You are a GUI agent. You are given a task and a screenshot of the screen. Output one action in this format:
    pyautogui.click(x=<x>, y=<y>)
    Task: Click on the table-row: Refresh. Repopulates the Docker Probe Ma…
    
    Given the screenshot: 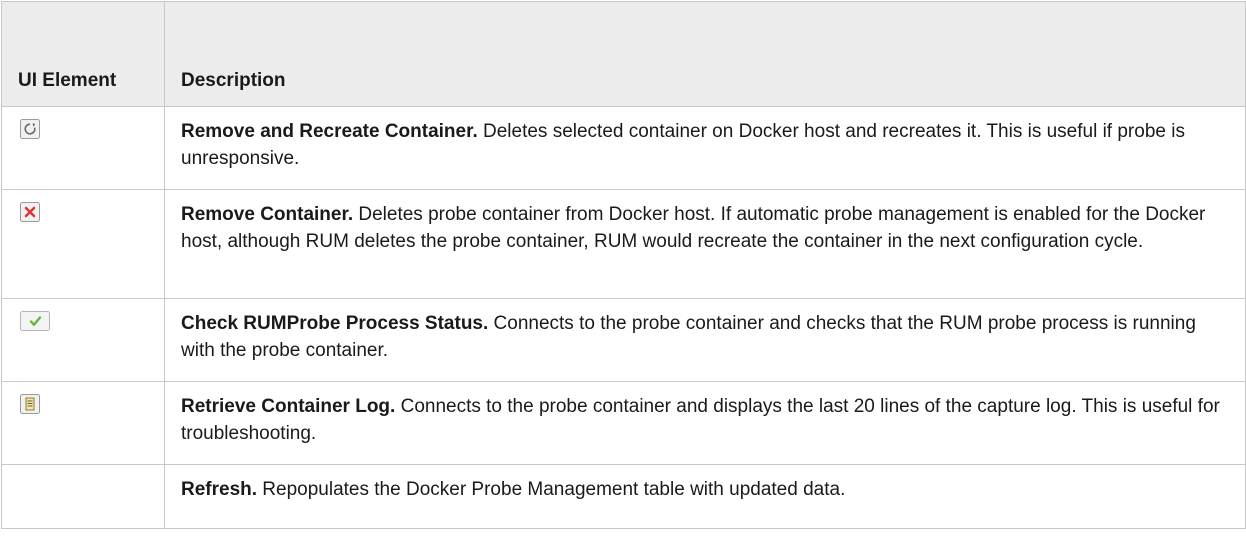 What is the action you would take?
    pyautogui.click(x=623, y=496)
    